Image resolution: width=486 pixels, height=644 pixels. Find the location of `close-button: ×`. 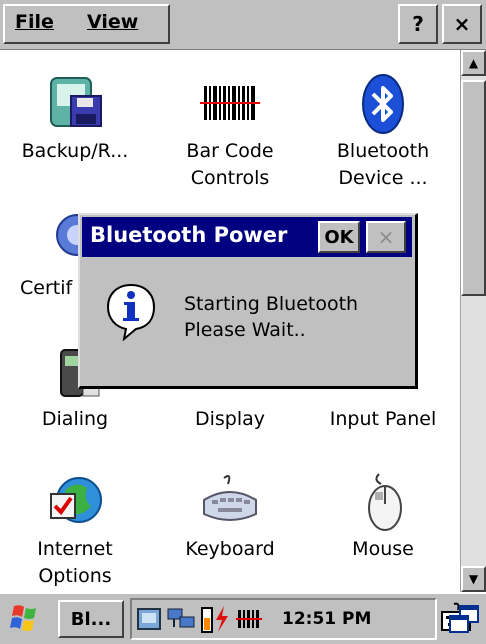

close-button: × is located at coordinates (462, 24).